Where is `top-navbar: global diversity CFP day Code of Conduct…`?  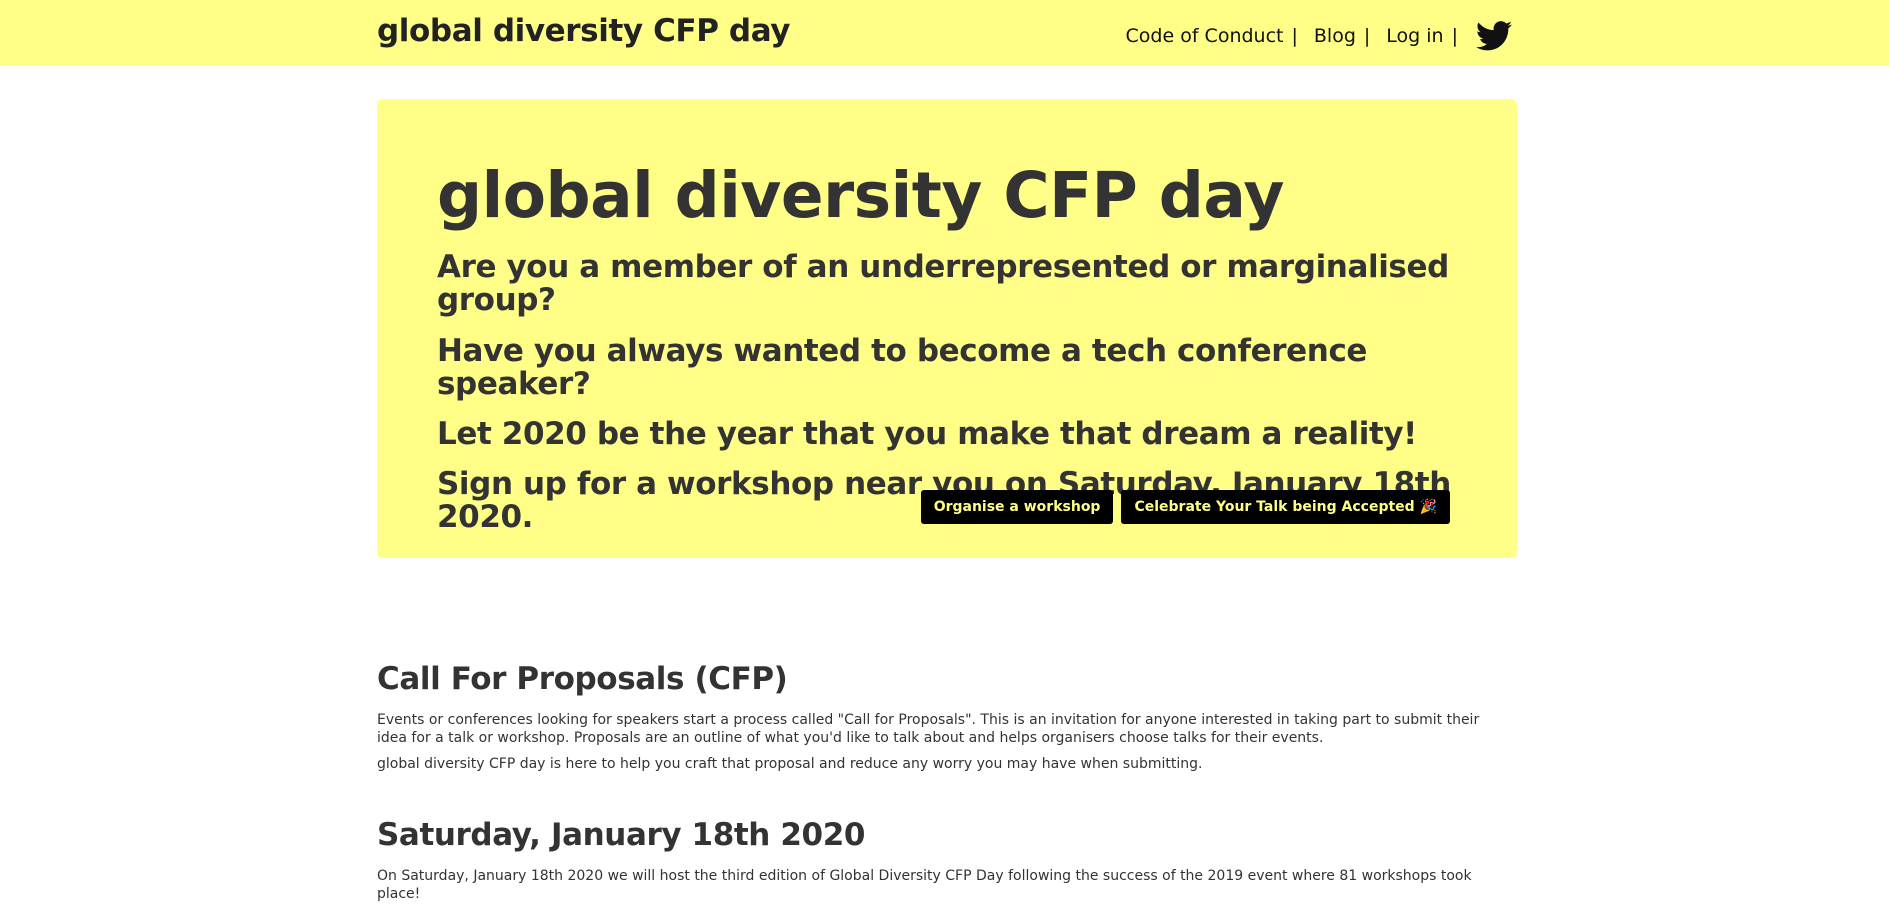
top-navbar: global diversity CFP day Code of Conduct… is located at coordinates (944, 33).